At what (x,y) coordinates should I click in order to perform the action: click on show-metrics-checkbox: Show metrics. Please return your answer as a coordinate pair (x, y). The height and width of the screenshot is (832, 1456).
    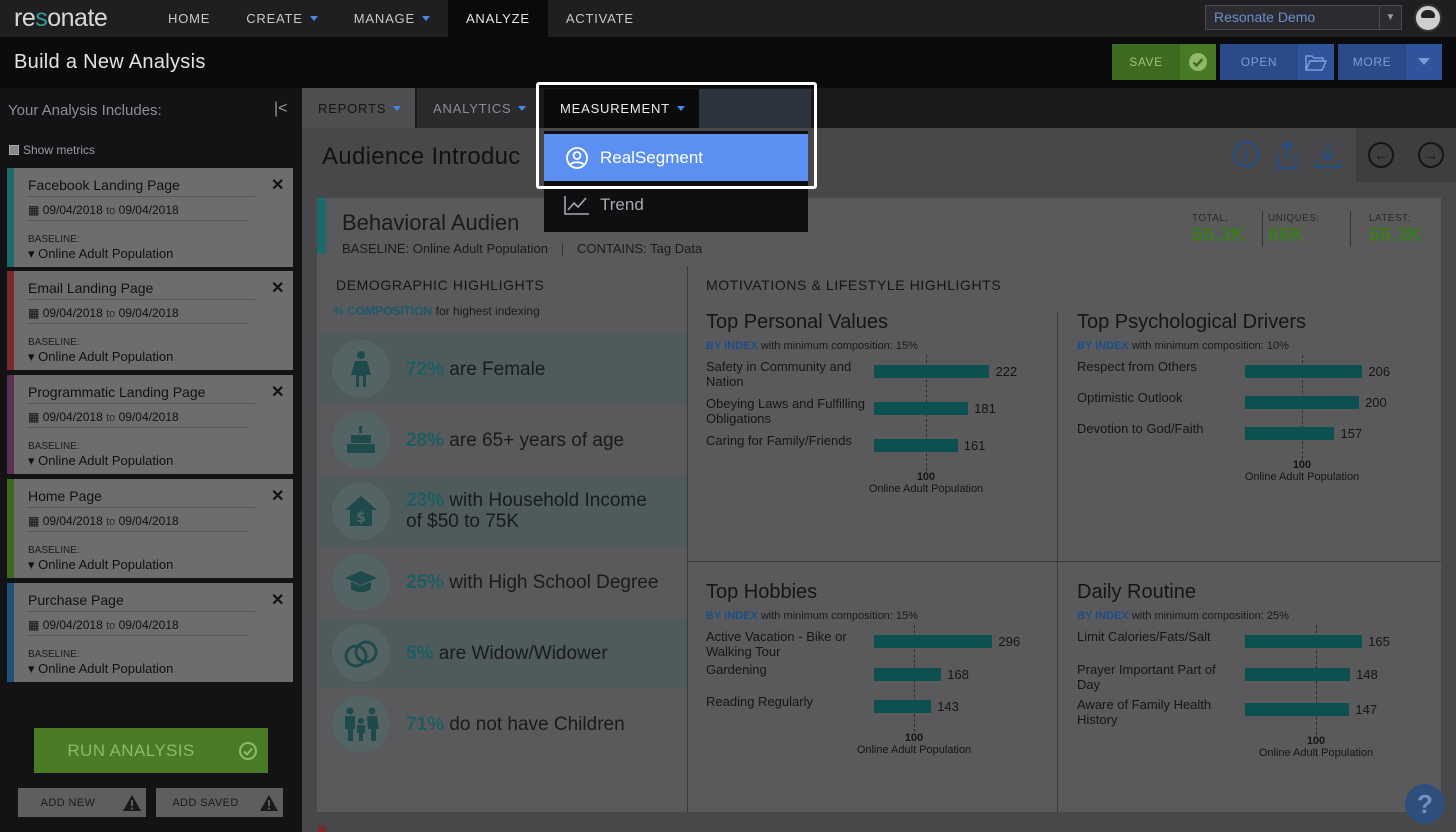
    Looking at the image, I should click on (52, 150).